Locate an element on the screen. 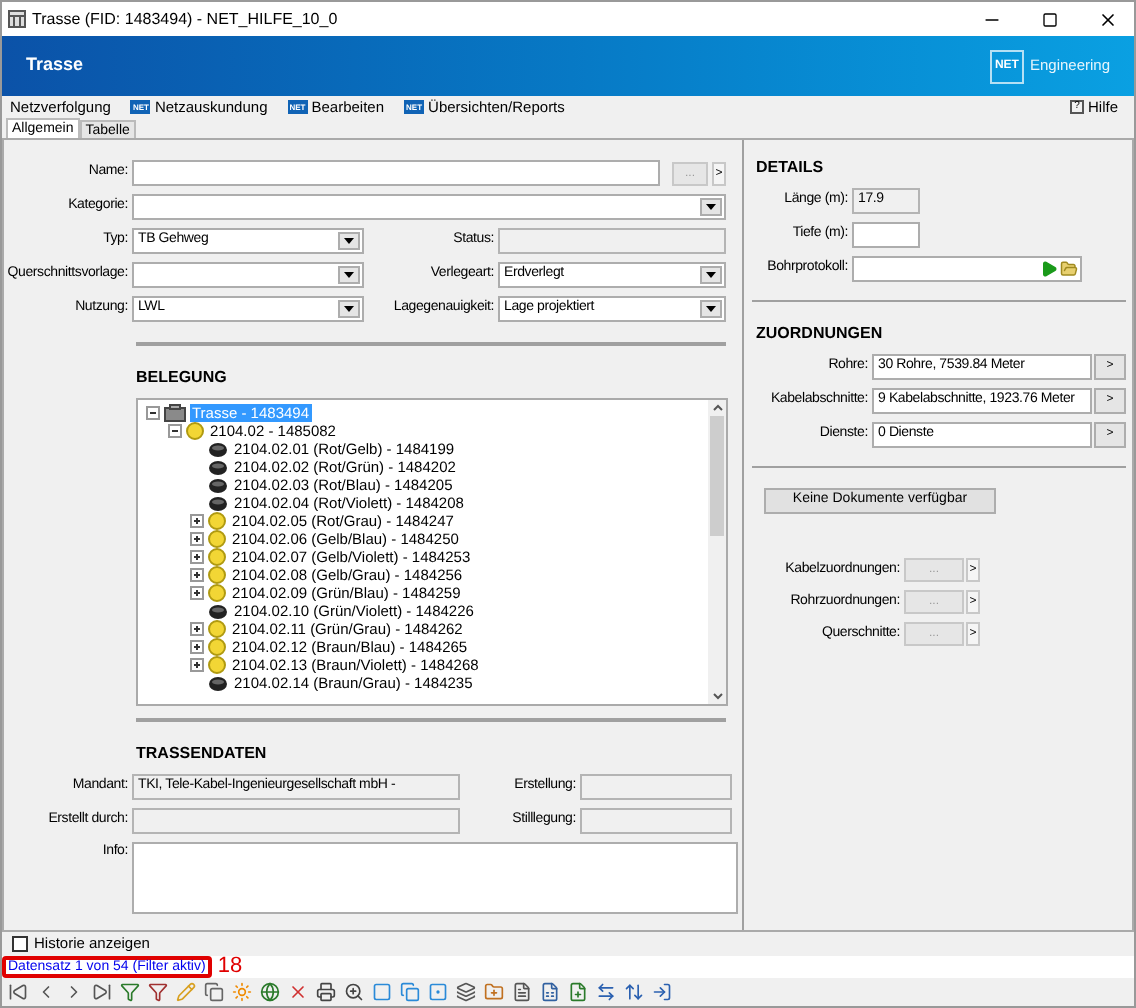  square-icon is located at coordinates (382, 992).